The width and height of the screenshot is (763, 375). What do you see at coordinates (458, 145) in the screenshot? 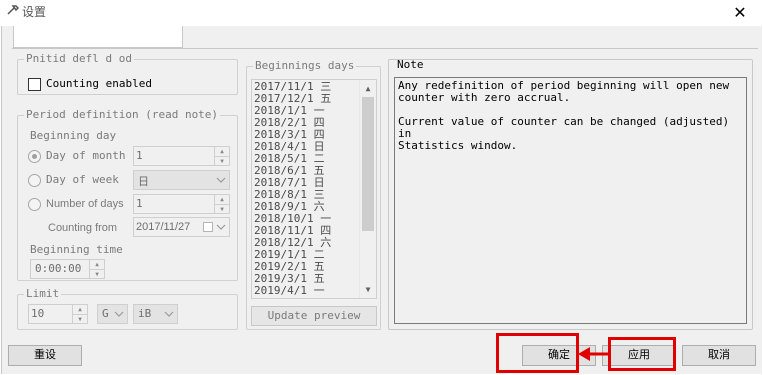
I see `note-line-4: Statistics window.` at bounding box center [458, 145].